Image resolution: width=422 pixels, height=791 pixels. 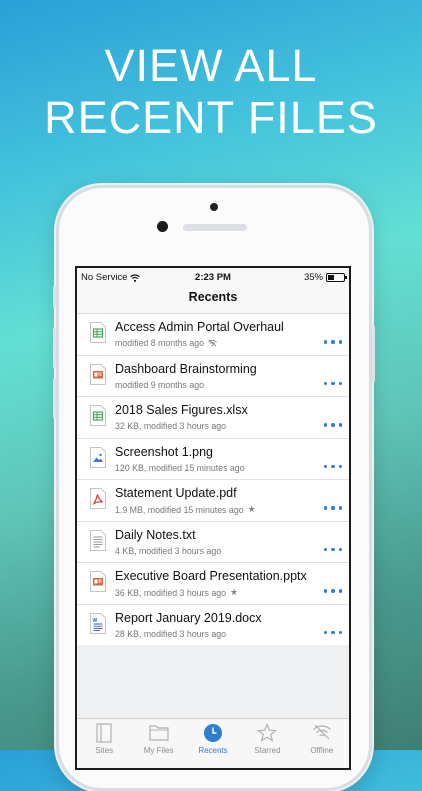 I want to click on file-meta: 120 KB, modified 15 minutes ago, so click(x=180, y=468).